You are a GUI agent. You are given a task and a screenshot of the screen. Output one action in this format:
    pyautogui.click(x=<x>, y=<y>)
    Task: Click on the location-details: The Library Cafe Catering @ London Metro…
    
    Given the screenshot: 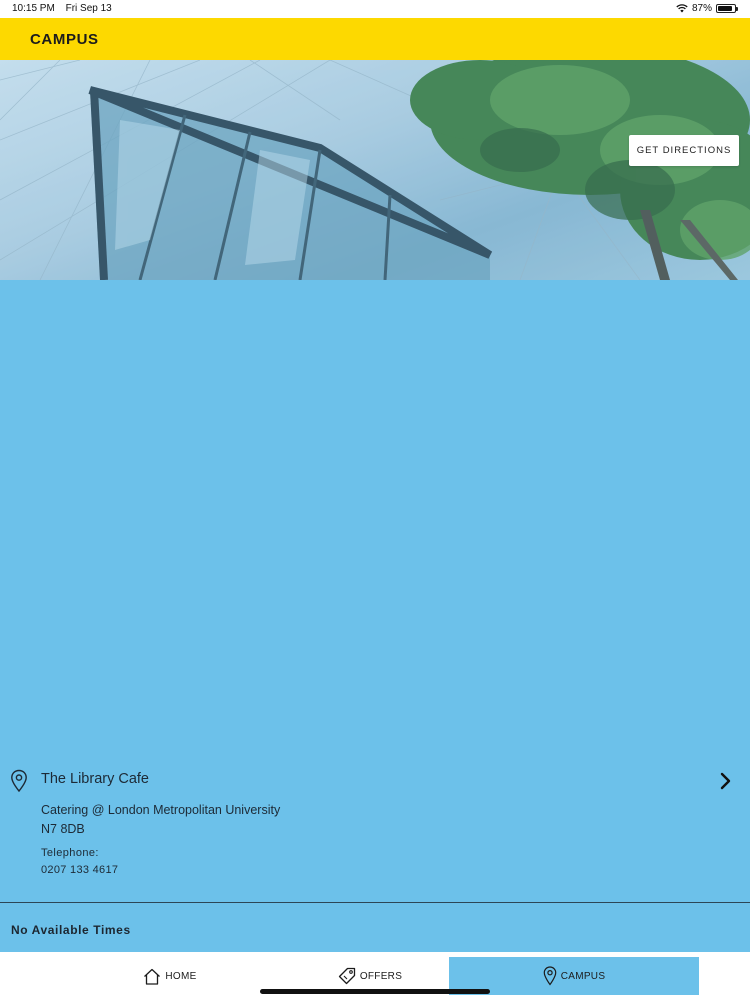 What is the action you would take?
    pyautogui.click(x=375, y=832)
    